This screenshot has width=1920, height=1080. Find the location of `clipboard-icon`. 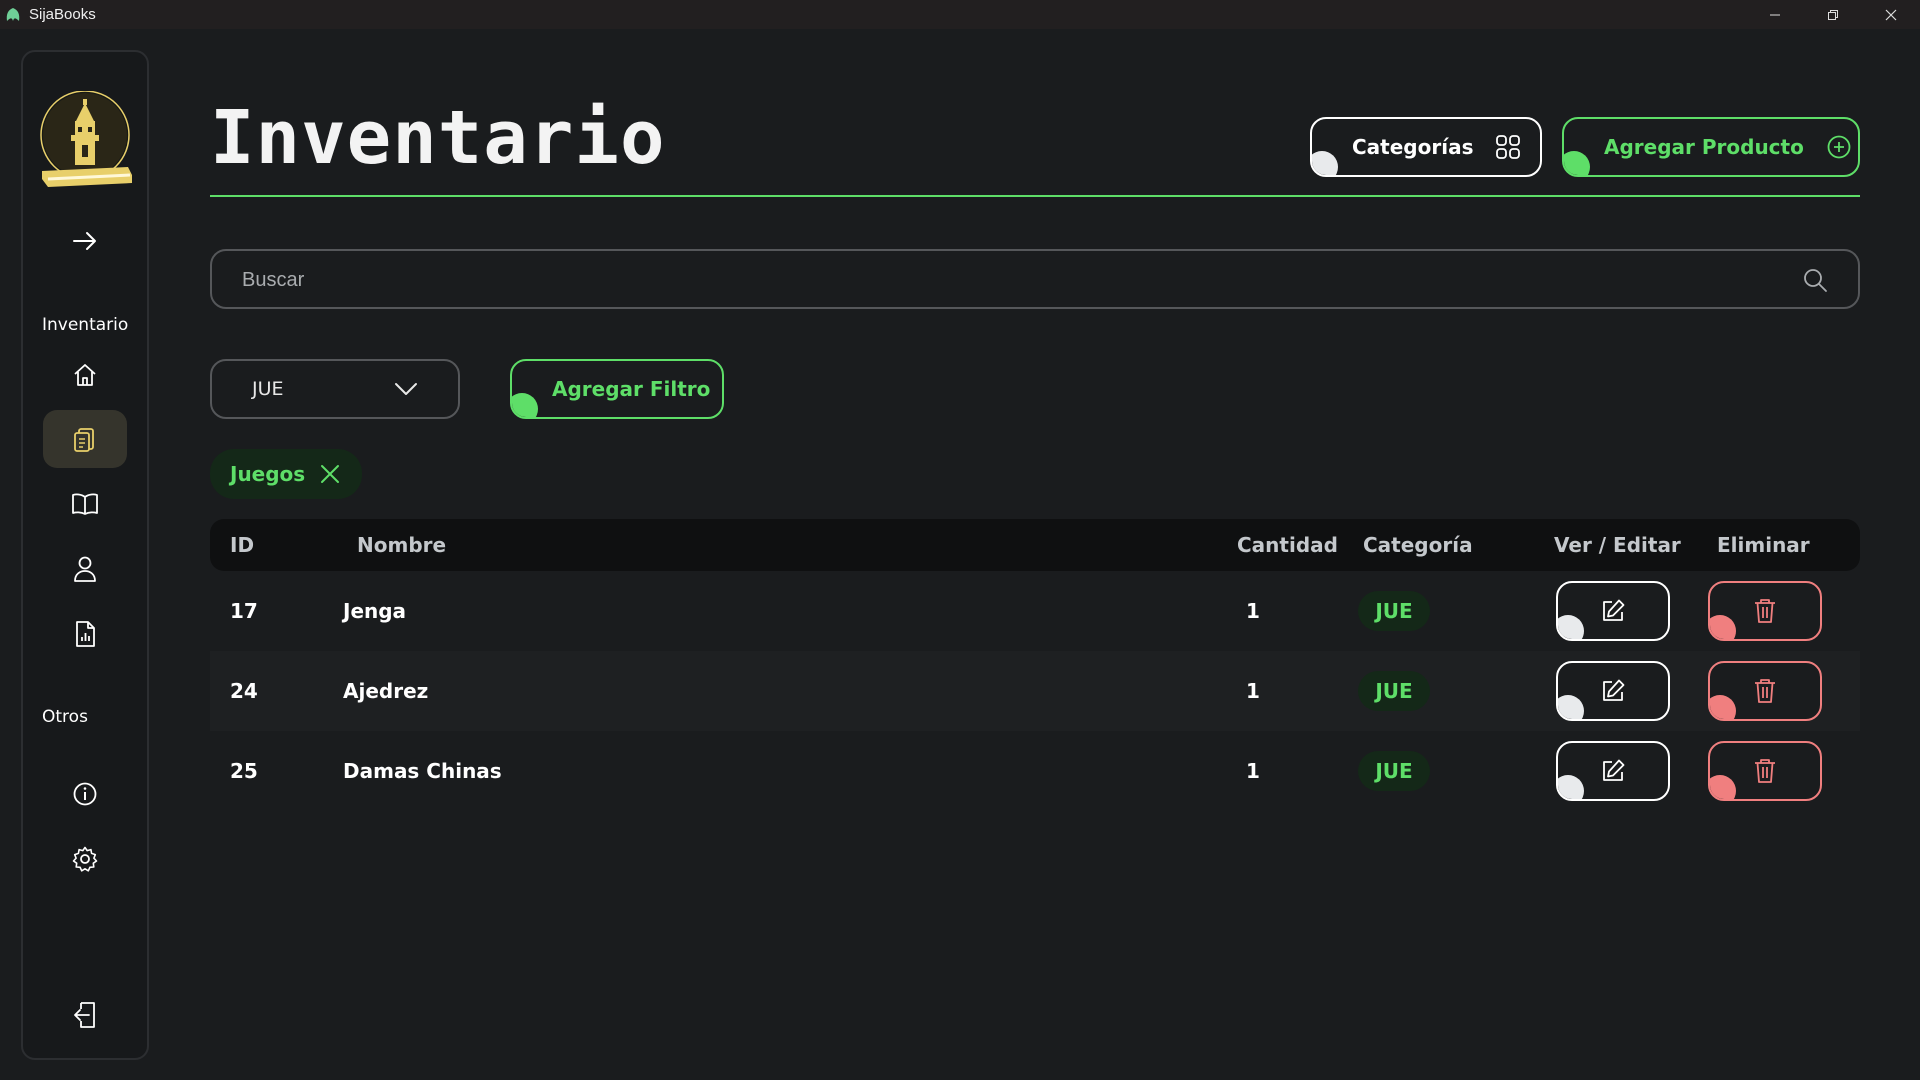

clipboard-icon is located at coordinates (84, 440).